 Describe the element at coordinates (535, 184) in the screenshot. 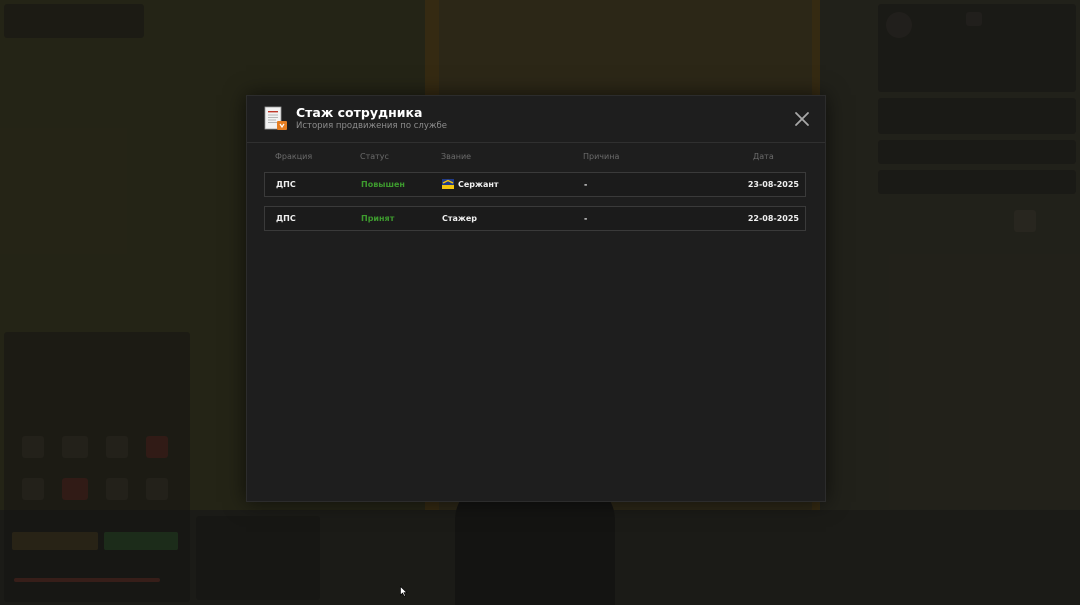

I see `table-row: ДПС Повышен Сержант - 23-08-2025` at that location.